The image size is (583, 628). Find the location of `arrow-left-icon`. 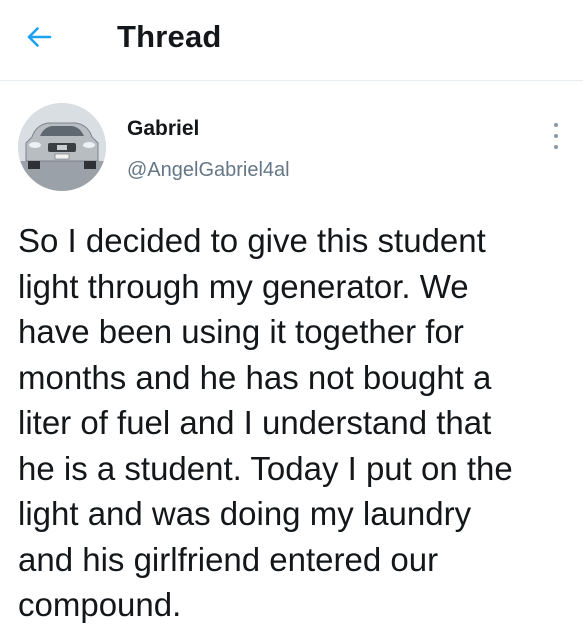

arrow-left-icon is located at coordinates (39, 37).